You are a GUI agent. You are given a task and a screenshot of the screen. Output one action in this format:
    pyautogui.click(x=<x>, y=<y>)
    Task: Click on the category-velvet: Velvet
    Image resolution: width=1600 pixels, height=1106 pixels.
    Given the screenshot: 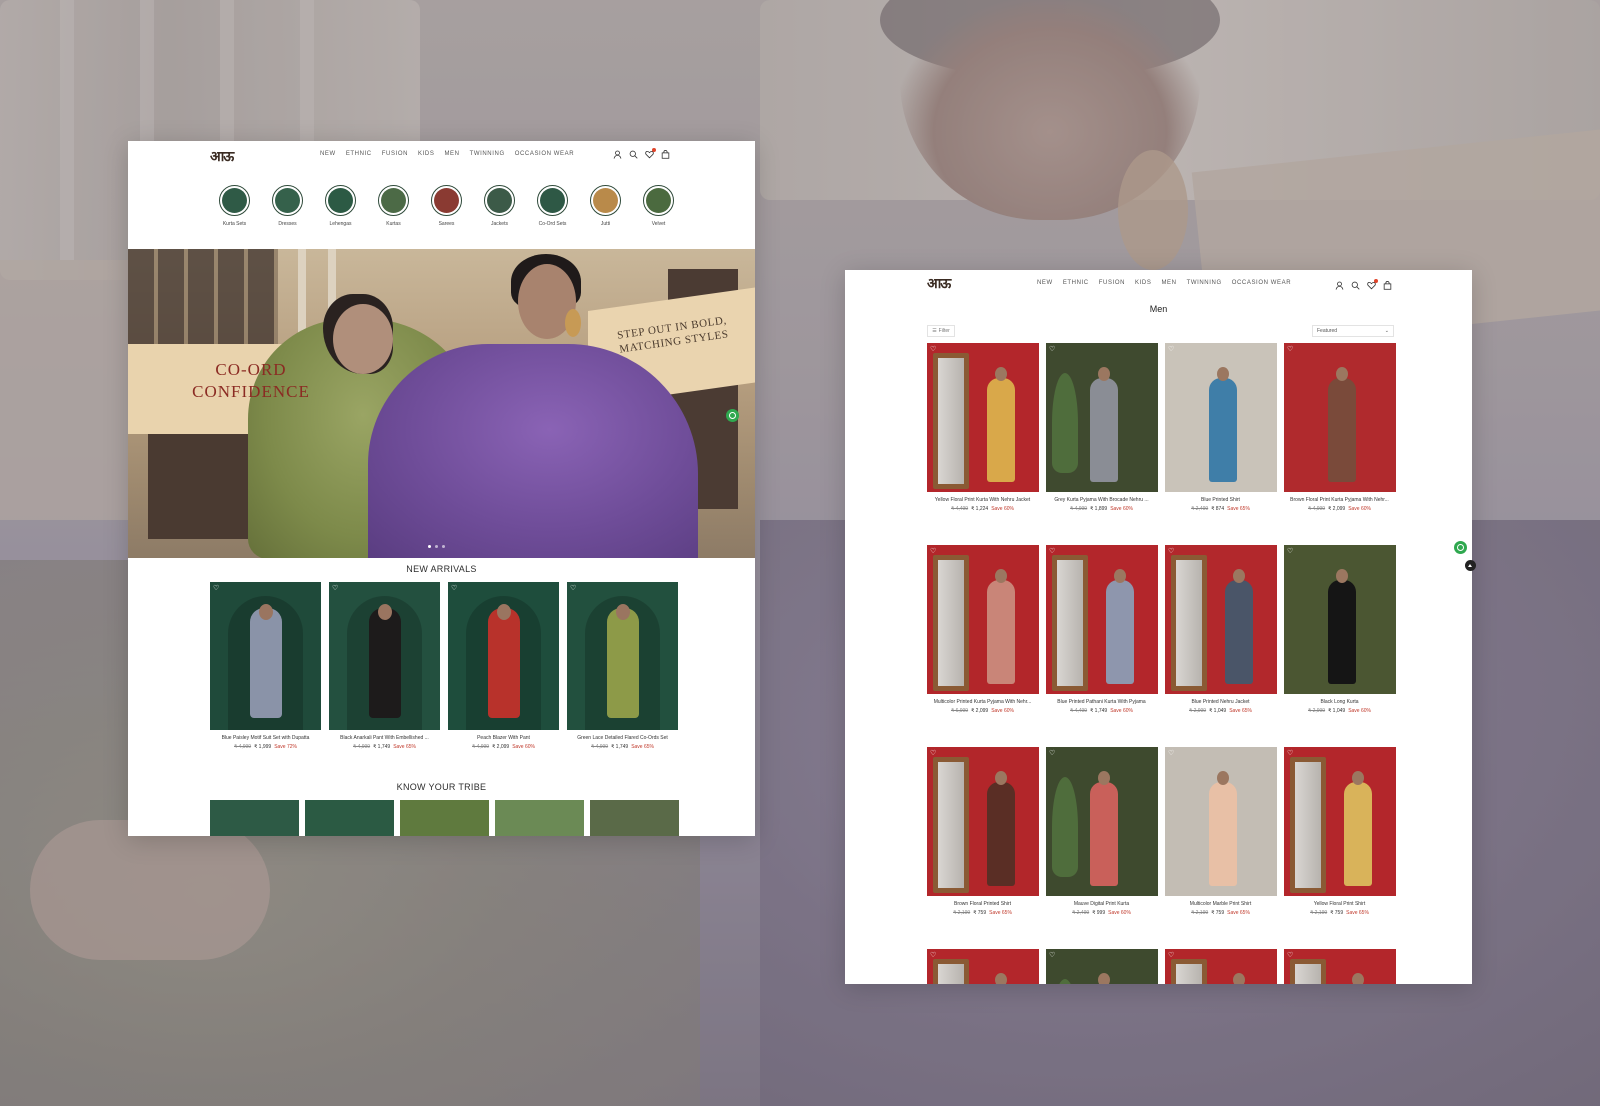 What is the action you would take?
    pyautogui.click(x=658, y=206)
    